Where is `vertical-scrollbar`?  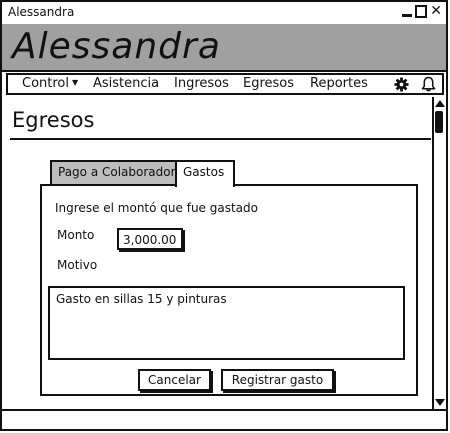
vertical-scrollbar is located at coordinates (439, 253).